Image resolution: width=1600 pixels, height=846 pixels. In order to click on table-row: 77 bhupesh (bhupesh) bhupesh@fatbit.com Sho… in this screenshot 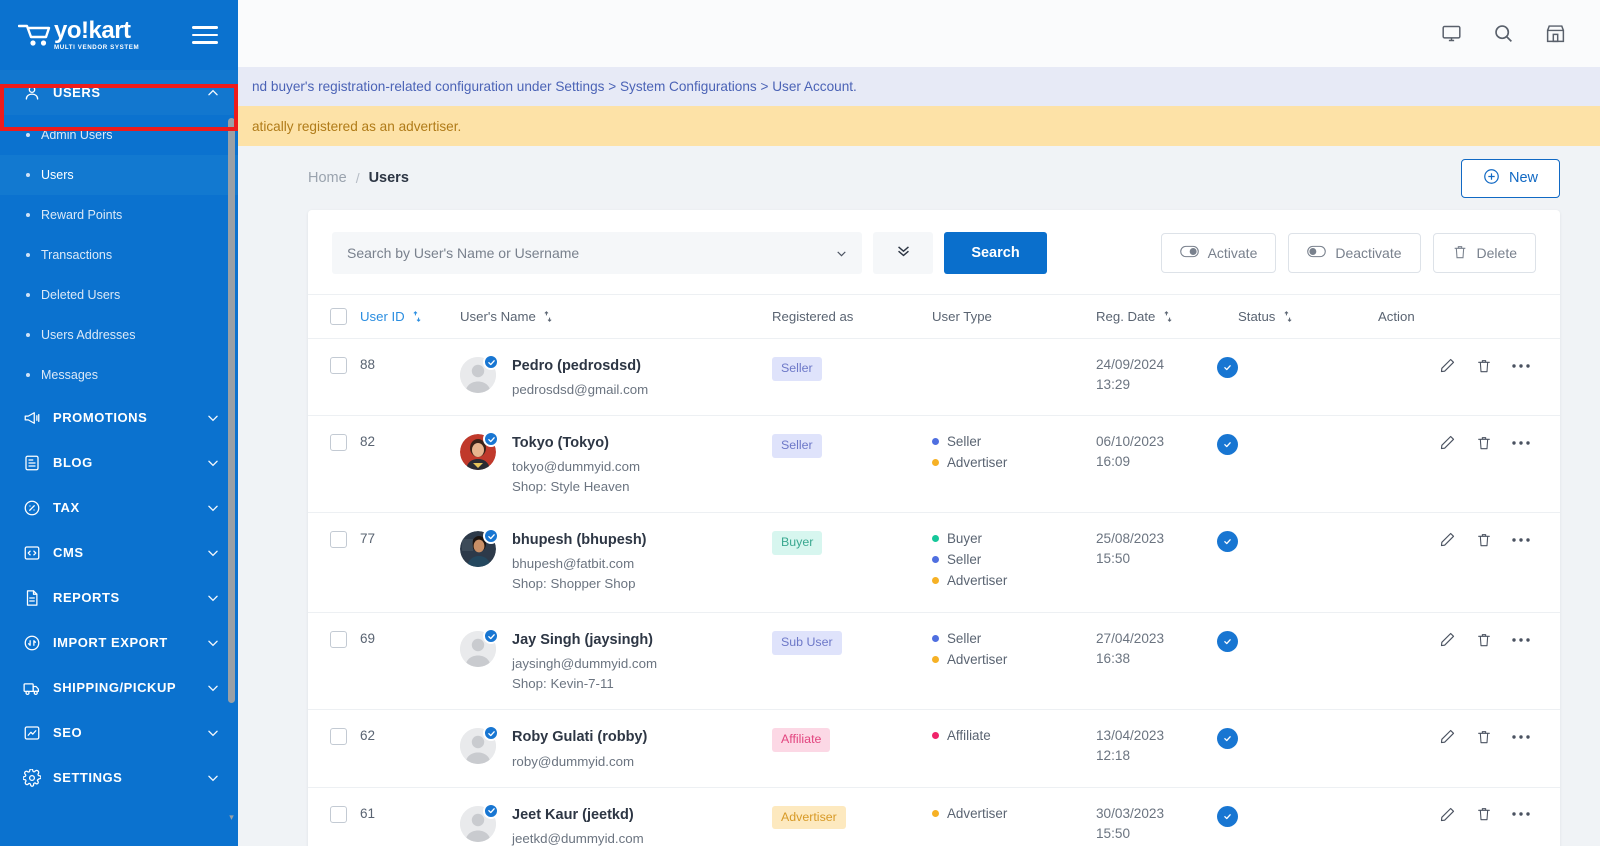, I will do `click(934, 563)`.